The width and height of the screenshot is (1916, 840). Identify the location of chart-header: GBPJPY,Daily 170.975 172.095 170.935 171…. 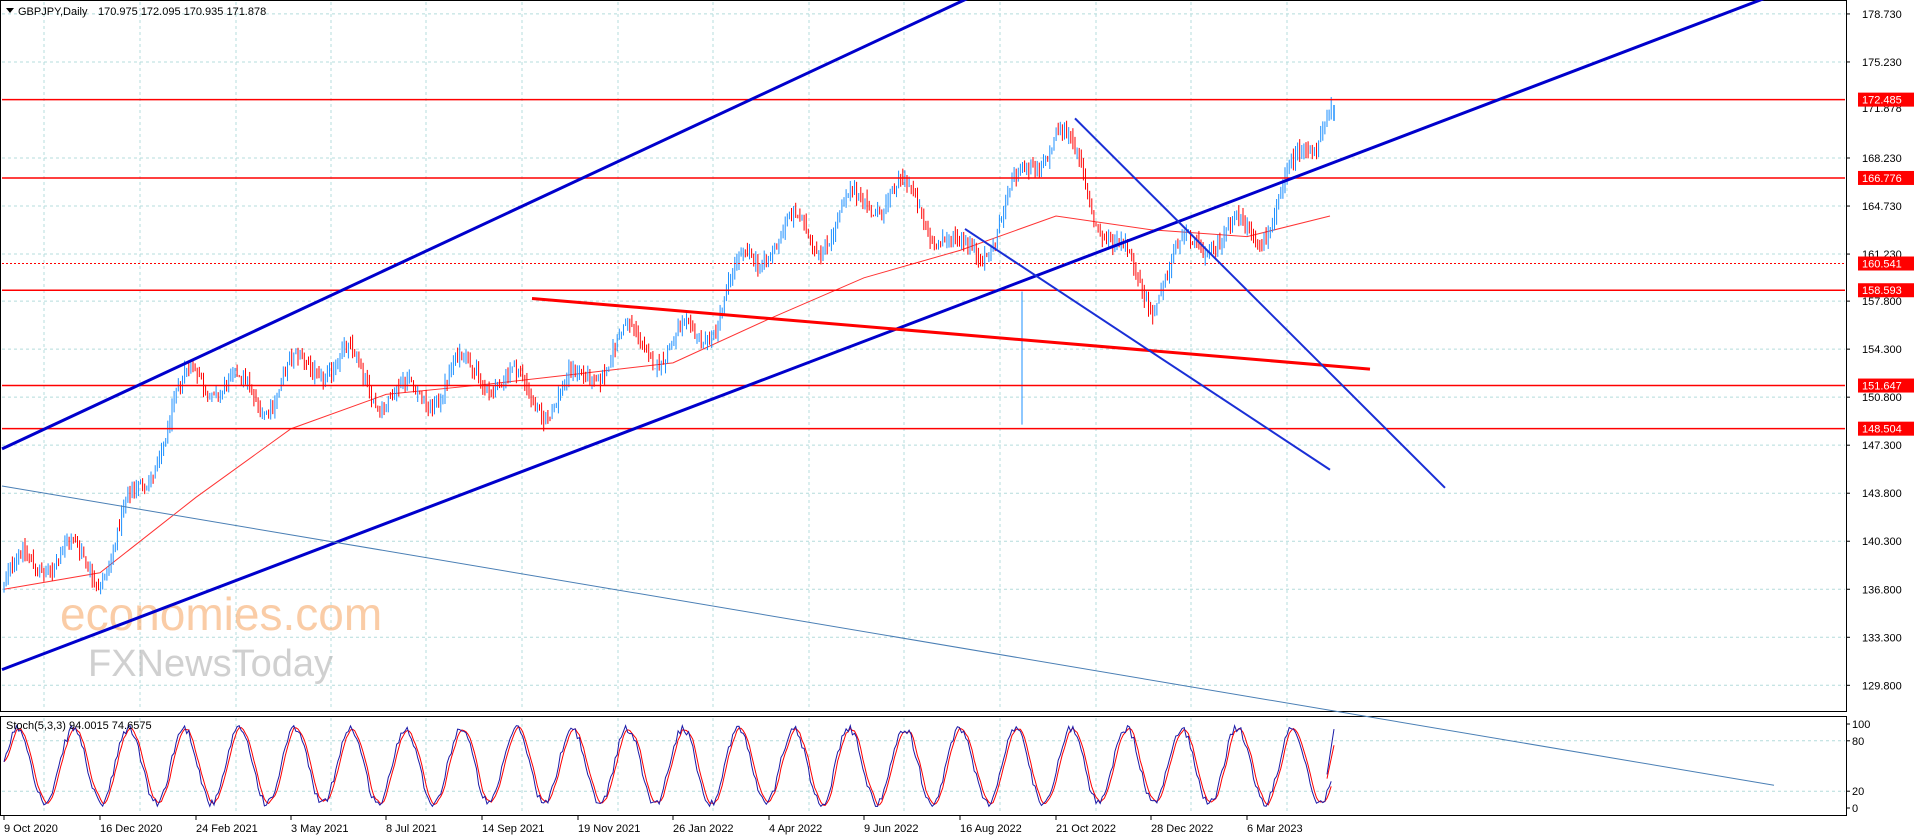
(136, 12).